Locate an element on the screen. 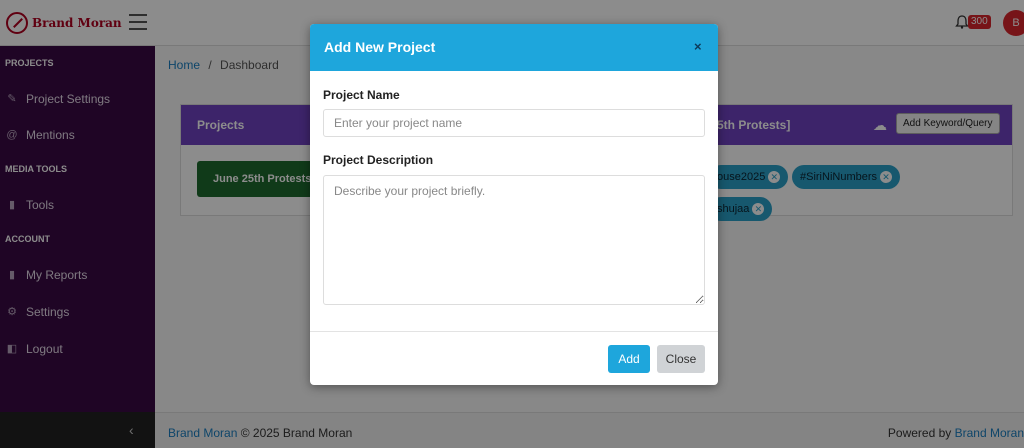  project-description-label: Project Description is located at coordinates (378, 160).